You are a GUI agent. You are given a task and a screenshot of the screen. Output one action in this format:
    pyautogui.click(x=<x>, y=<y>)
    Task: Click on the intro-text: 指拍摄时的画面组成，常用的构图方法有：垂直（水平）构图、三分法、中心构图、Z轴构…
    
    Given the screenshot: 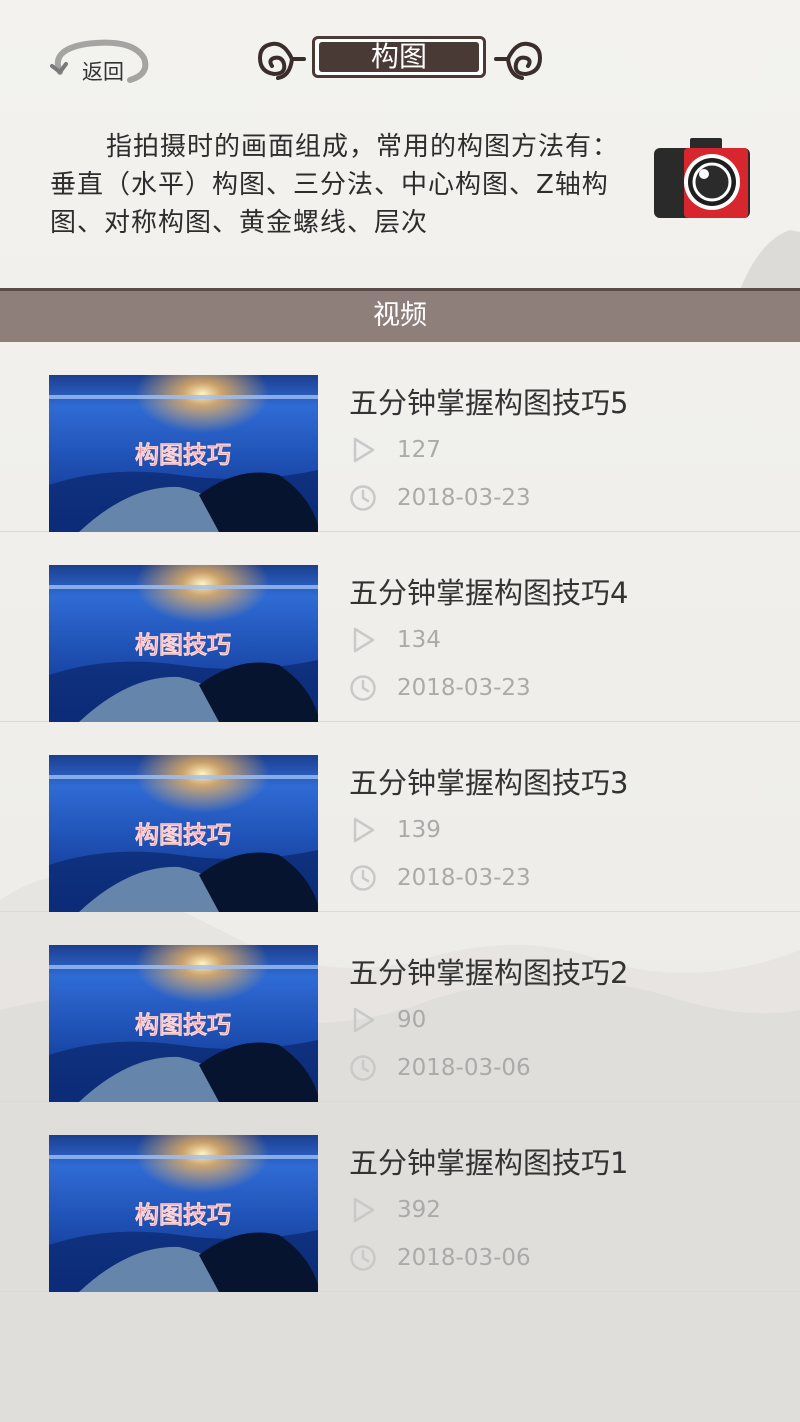 What is the action you would take?
    pyautogui.click(x=335, y=185)
    